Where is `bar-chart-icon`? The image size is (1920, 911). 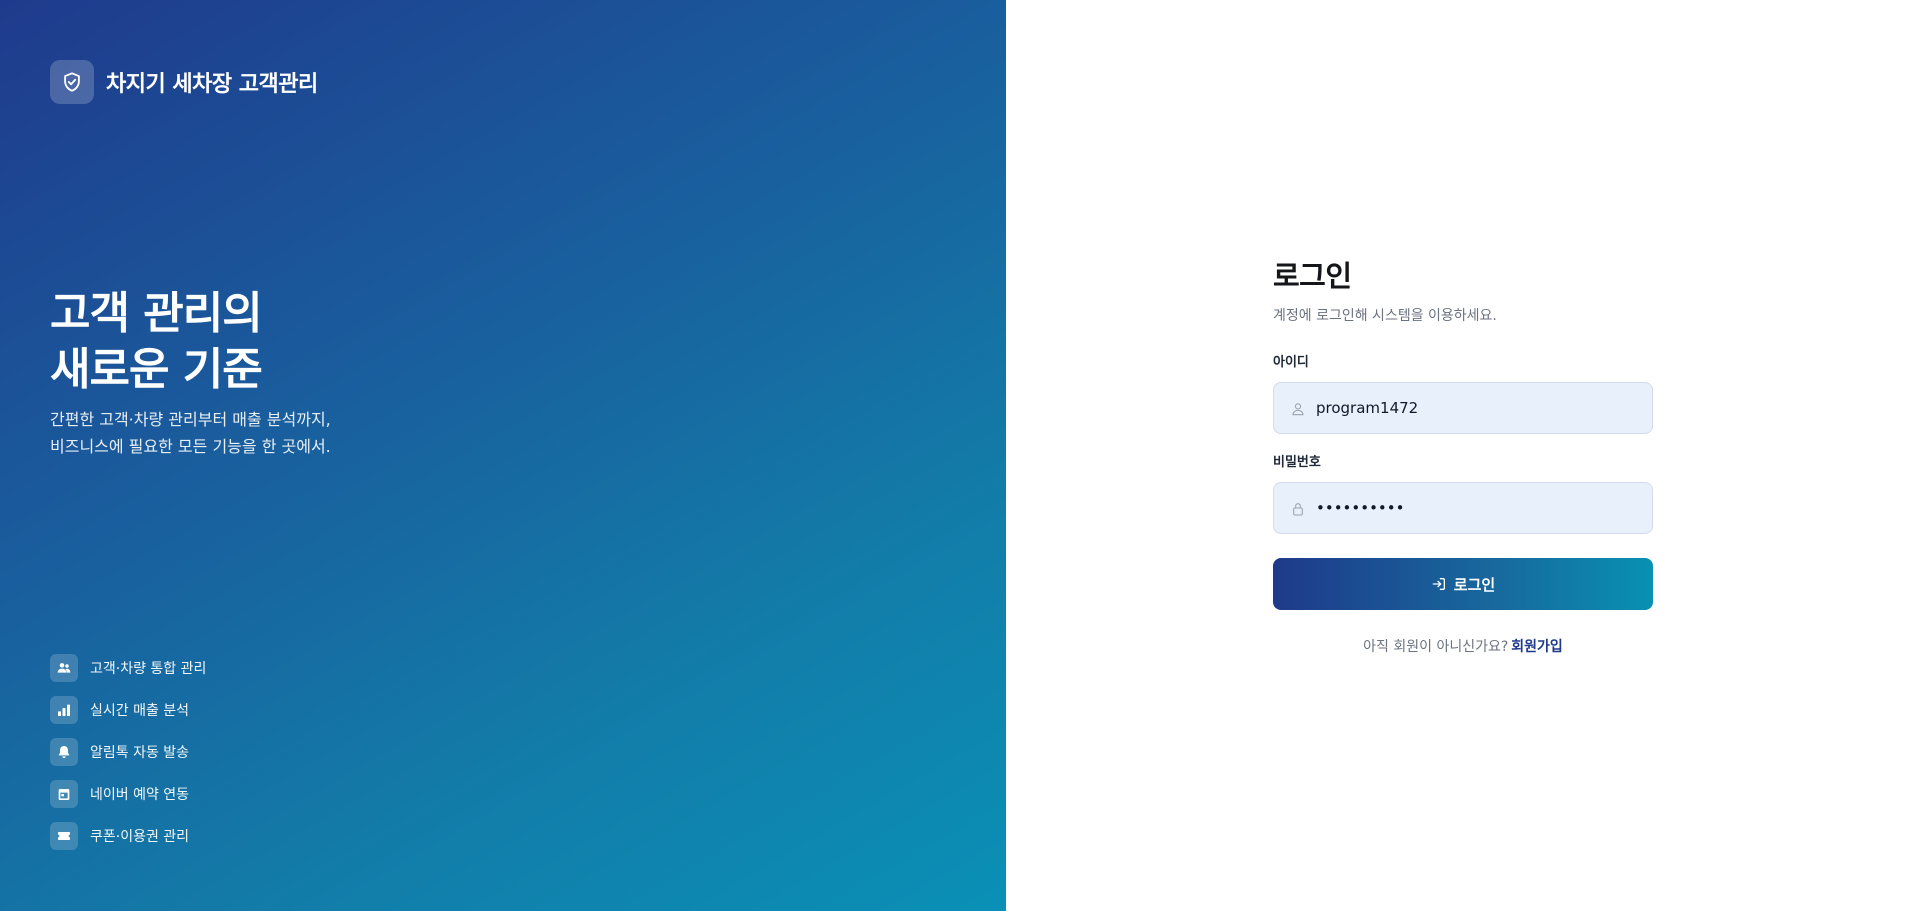 bar-chart-icon is located at coordinates (64, 710).